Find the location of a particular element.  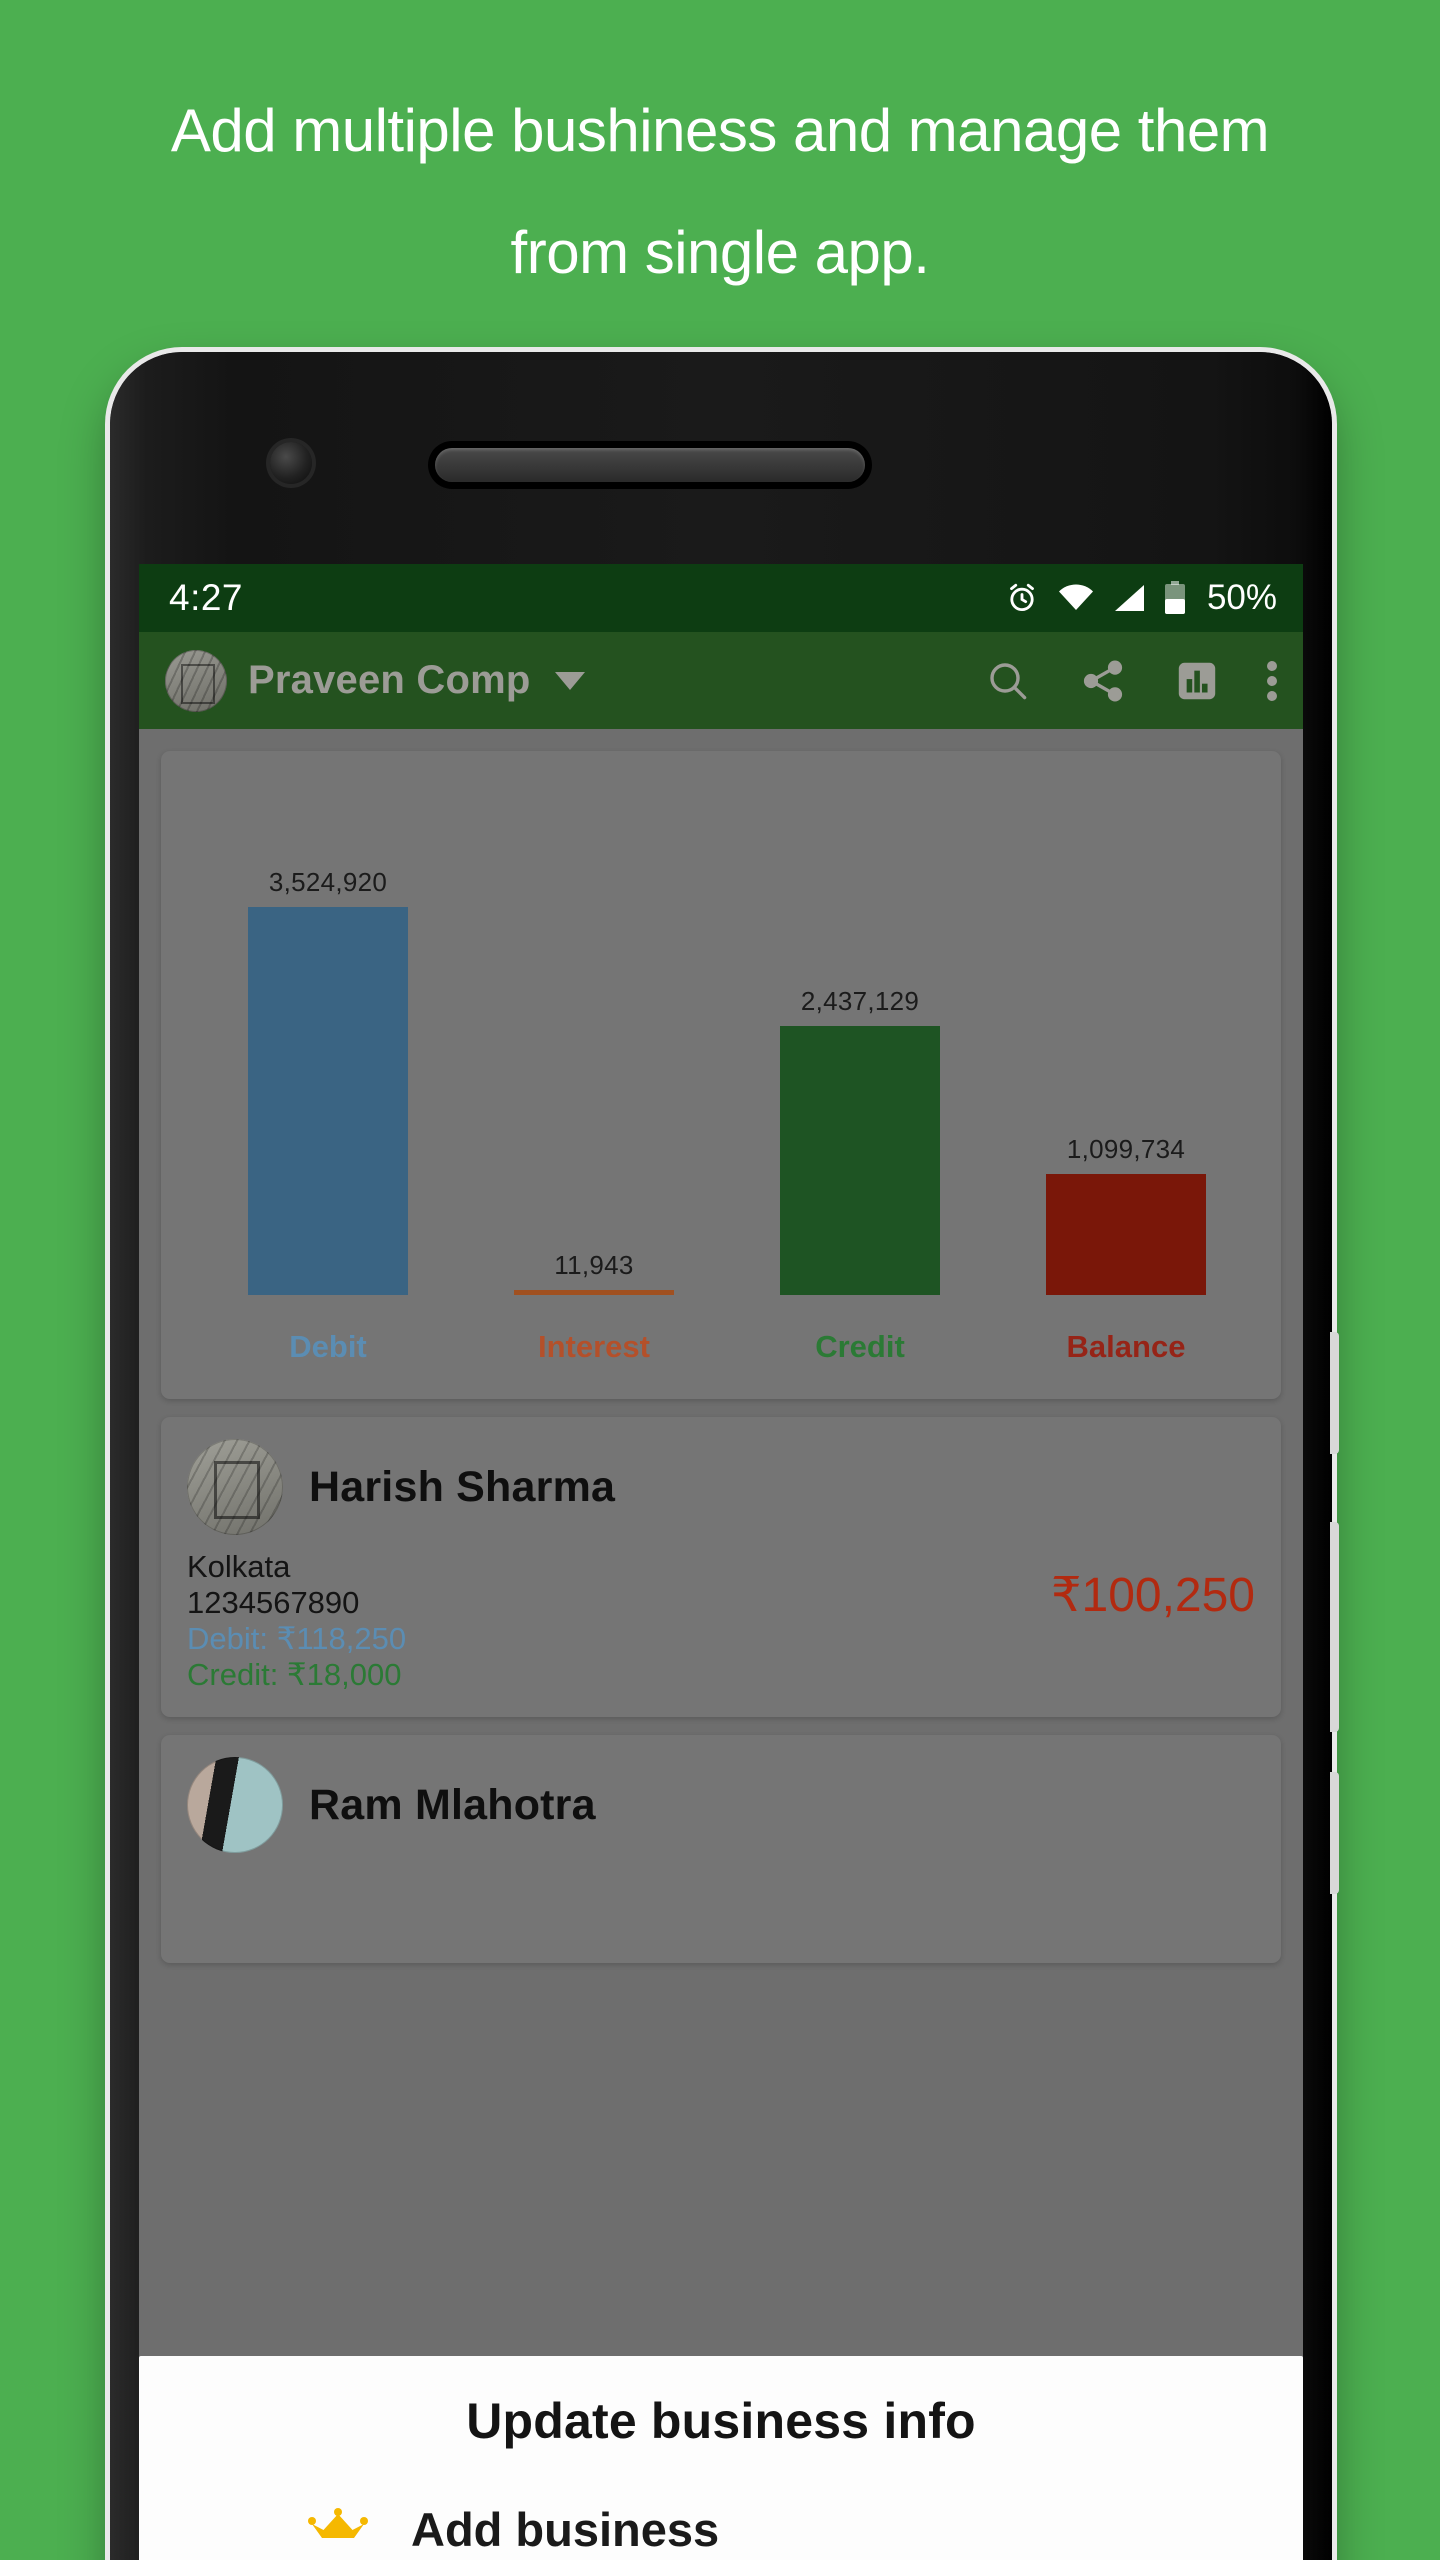

bottom-sheet: Update business info Add business is located at coordinates (721, 2458).